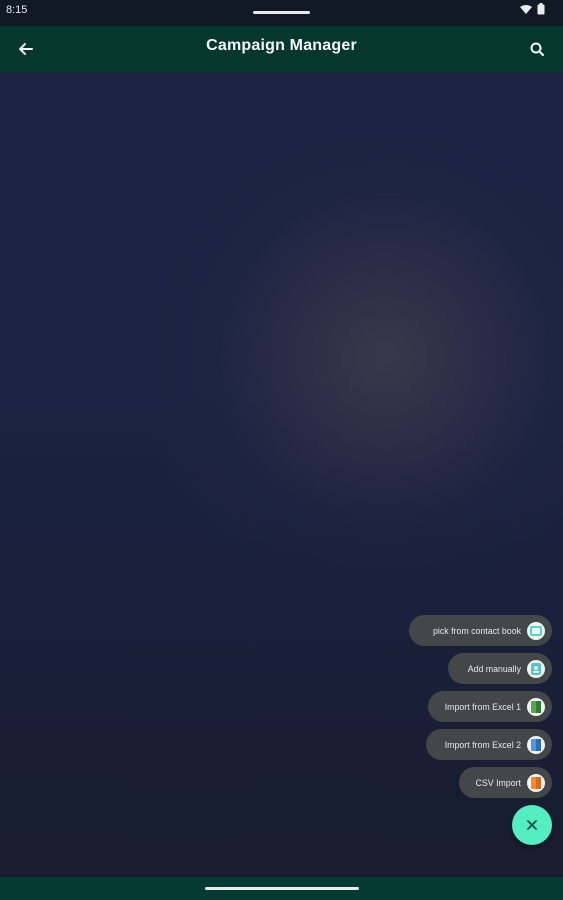 This screenshot has height=900, width=563. Describe the element at coordinates (494, 668) in the screenshot. I see `fab-item-label: Add manually` at that location.